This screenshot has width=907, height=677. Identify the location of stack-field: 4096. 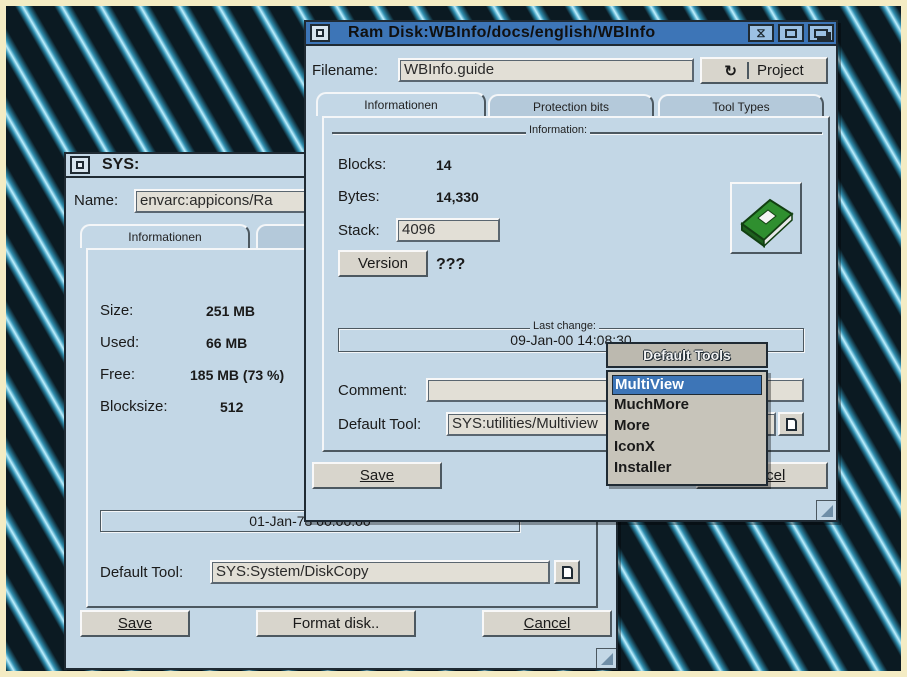
(448, 230).